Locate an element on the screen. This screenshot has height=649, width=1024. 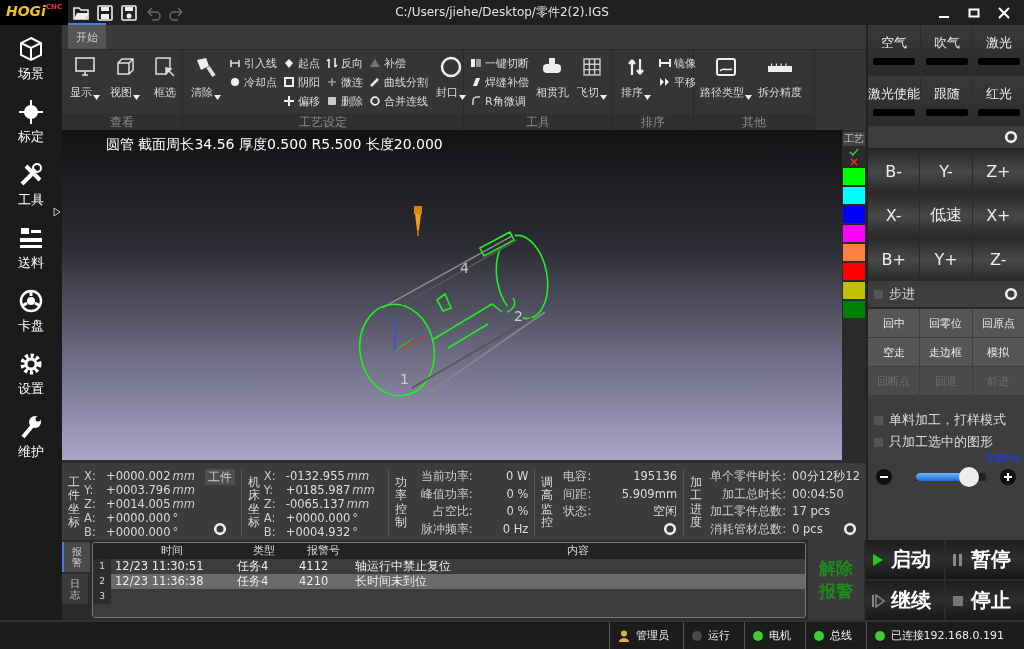
slider-thumb is located at coordinates (968, 477).